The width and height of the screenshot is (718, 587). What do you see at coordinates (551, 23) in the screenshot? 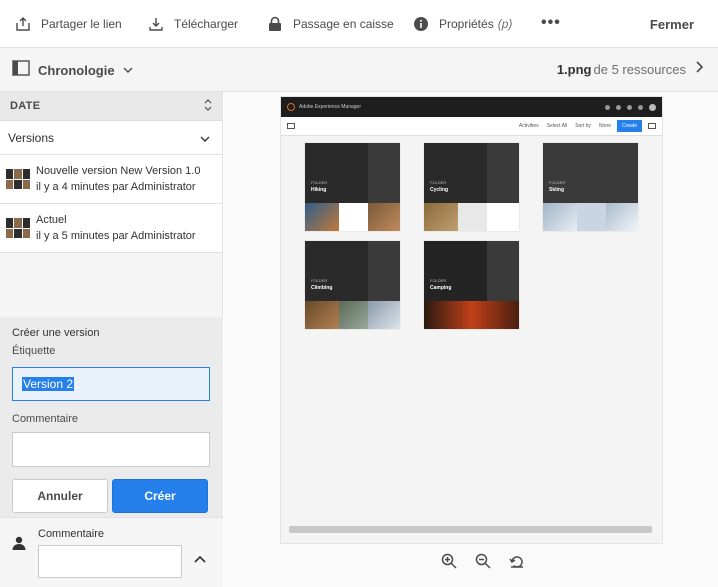
I see `more-icon: •••` at bounding box center [551, 23].